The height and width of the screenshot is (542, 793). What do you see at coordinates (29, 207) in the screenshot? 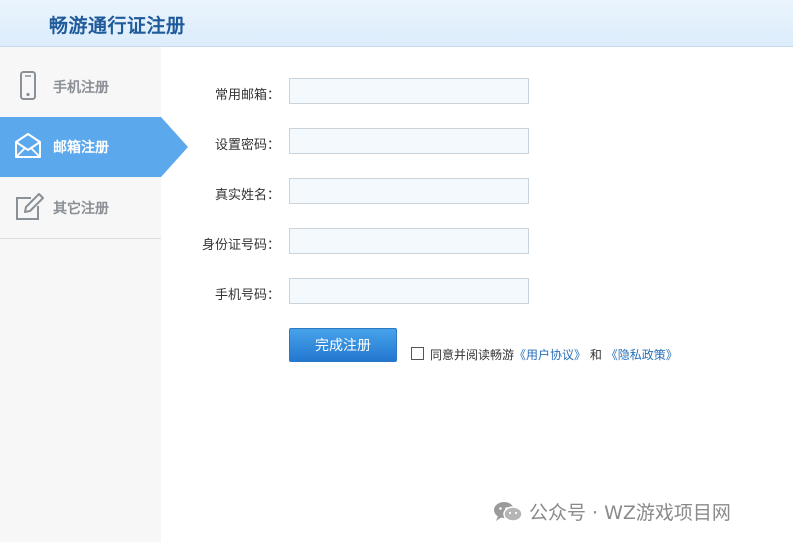
I see `edit-icon` at bounding box center [29, 207].